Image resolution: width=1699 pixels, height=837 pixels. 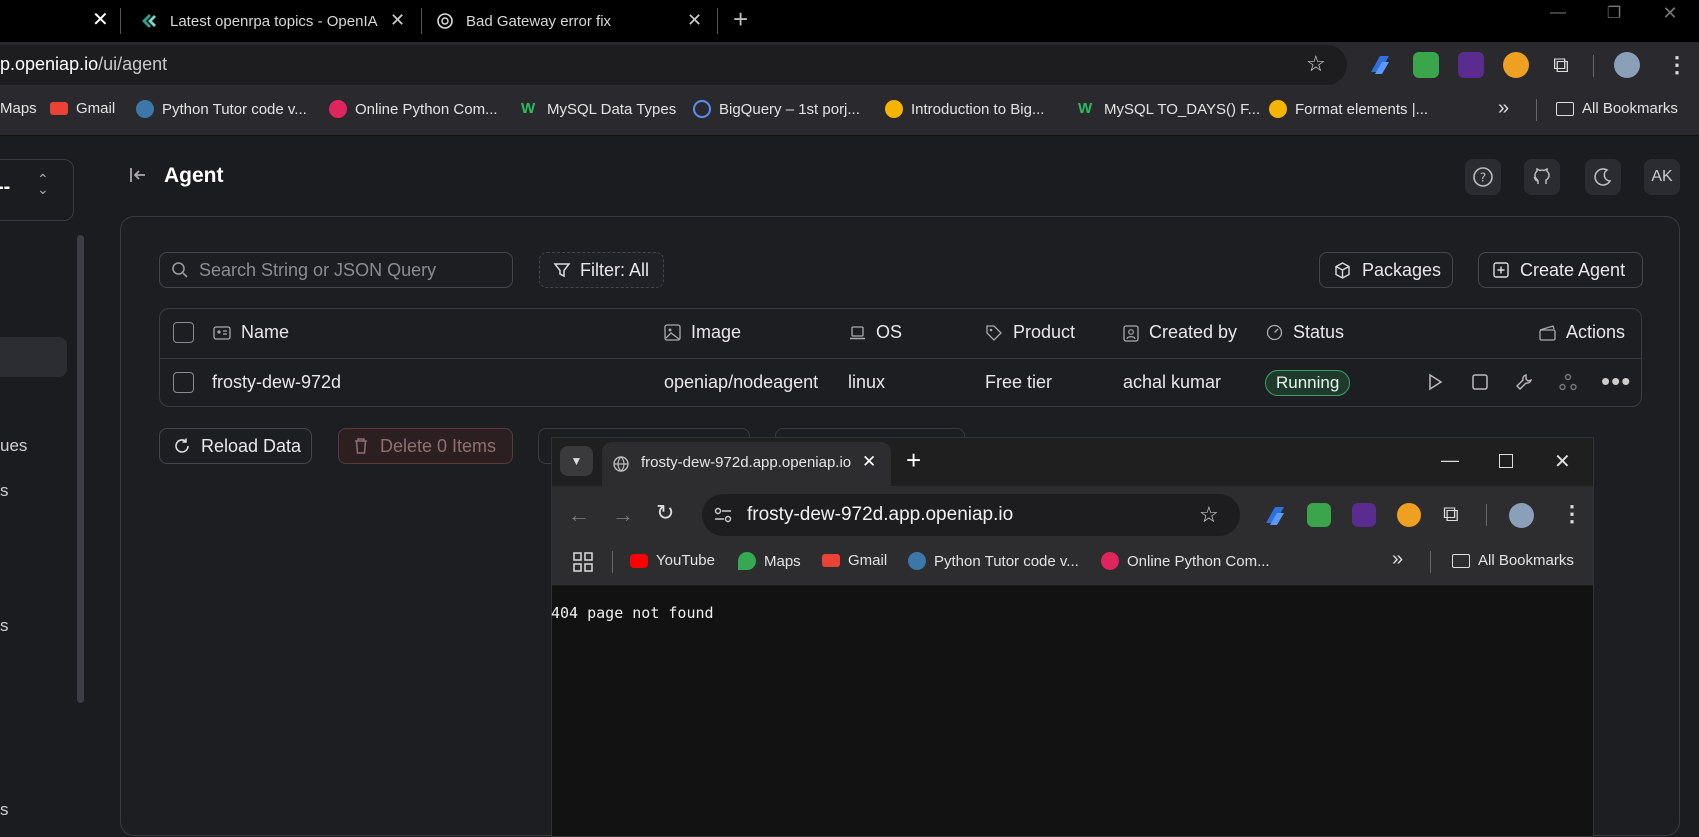 I want to click on sidebar-active-item, so click(x=33, y=357).